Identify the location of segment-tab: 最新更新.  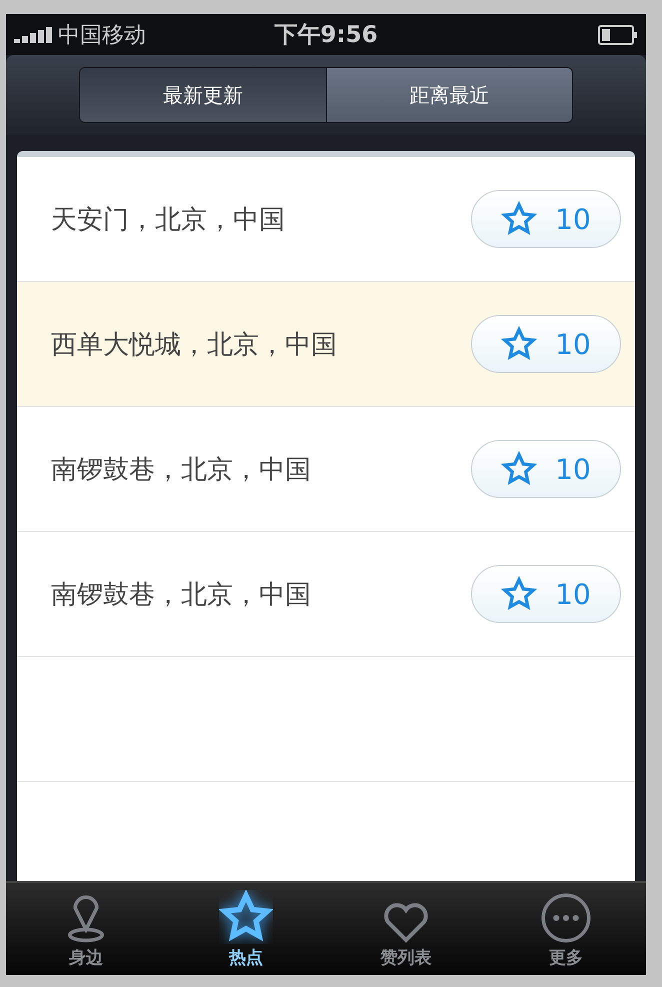
(203, 95).